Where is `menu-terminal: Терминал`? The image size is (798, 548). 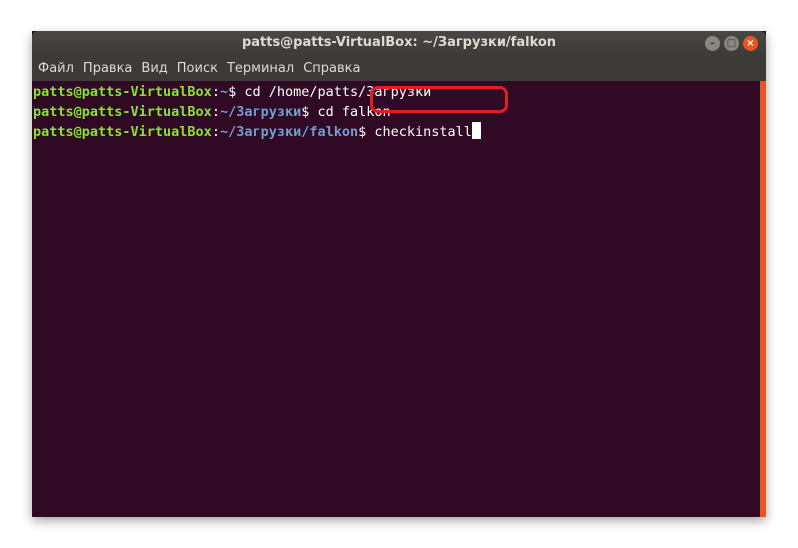
menu-terminal: Терминал is located at coordinates (260, 68).